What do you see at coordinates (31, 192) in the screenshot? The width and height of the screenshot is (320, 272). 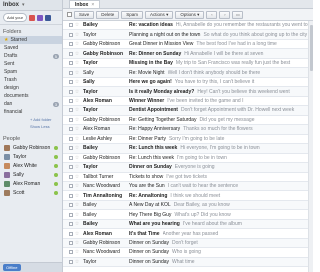 I see `person-item: Scott` at bounding box center [31, 192].